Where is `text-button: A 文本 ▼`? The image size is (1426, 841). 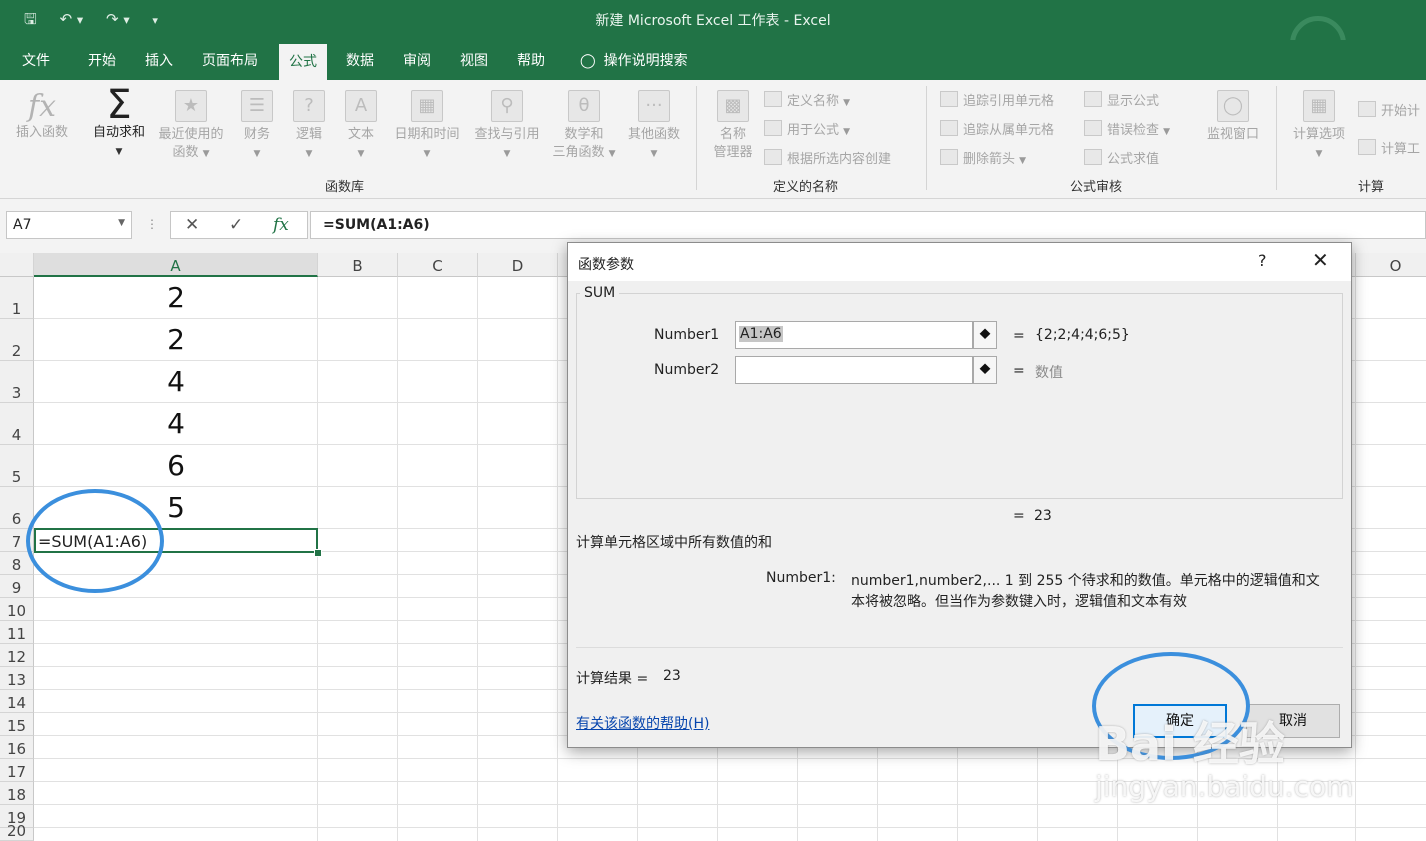
text-button: A 文本 ▼ is located at coordinates (361, 126).